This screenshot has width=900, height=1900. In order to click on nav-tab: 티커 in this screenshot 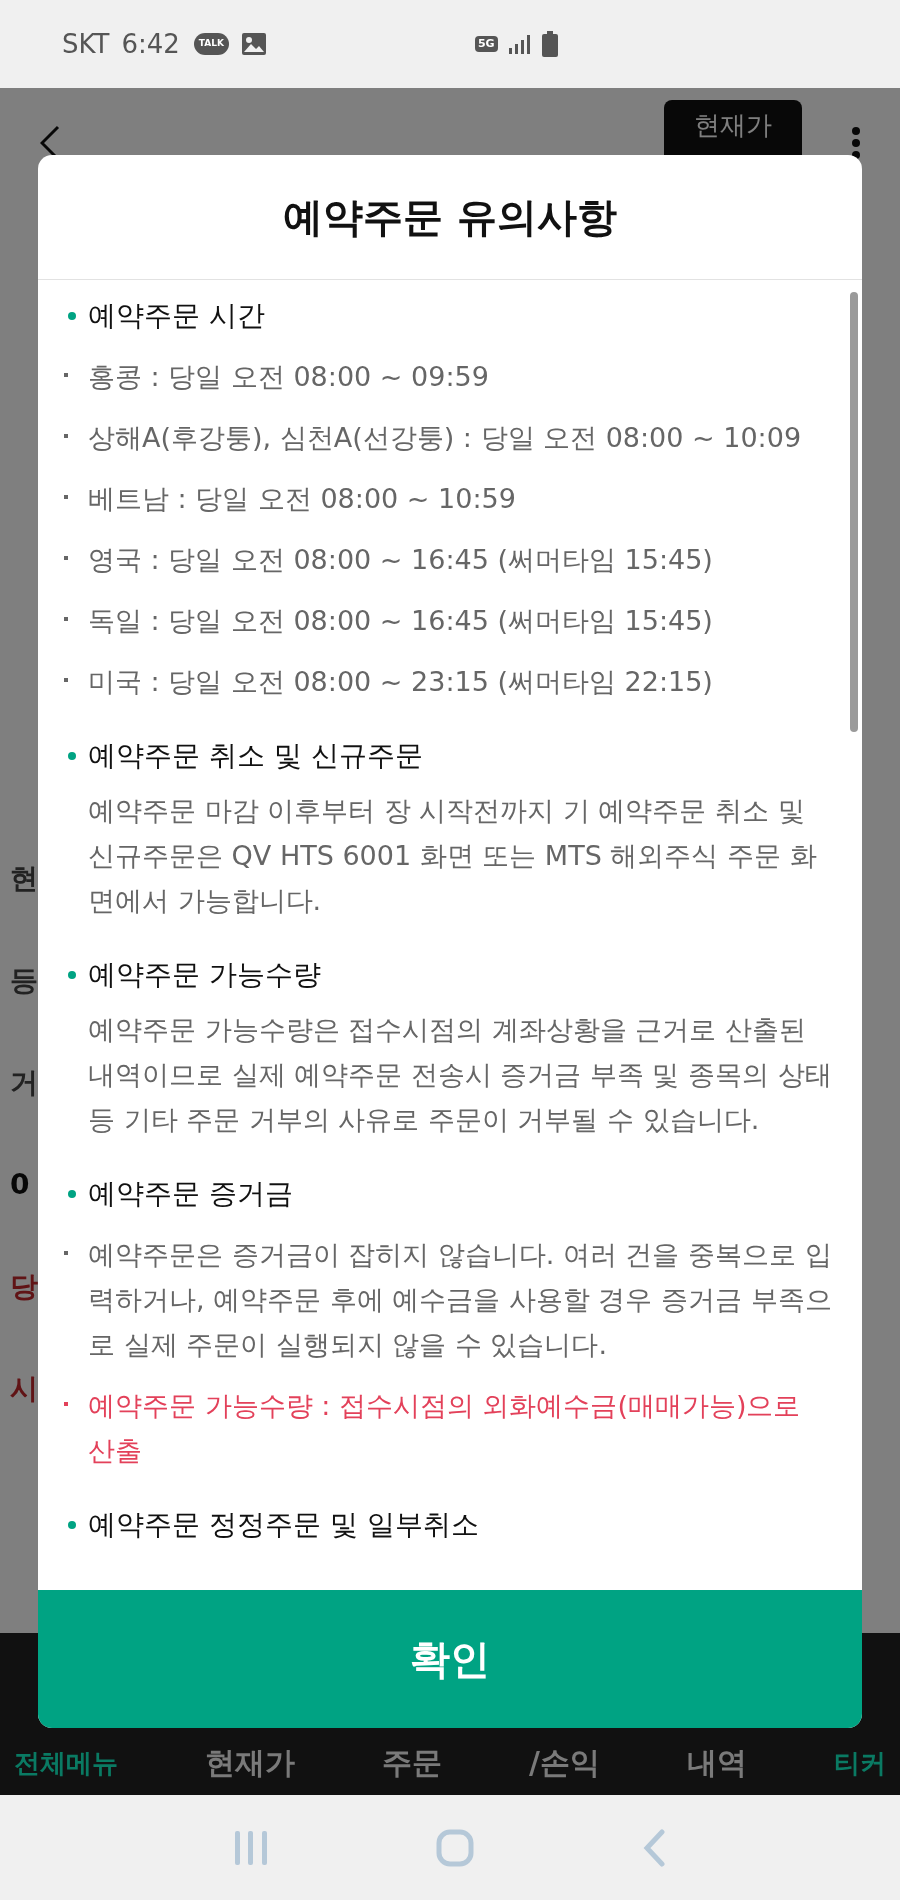, I will do `click(859, 1763)`.